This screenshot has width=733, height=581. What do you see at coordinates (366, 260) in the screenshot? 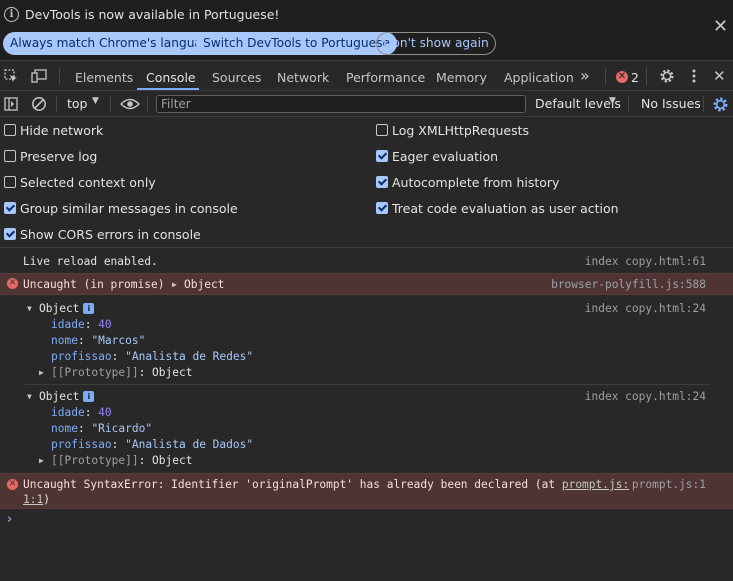
I see `console-message: Live reload enabled. index copy.html:61` at bounding box center [366, 260].